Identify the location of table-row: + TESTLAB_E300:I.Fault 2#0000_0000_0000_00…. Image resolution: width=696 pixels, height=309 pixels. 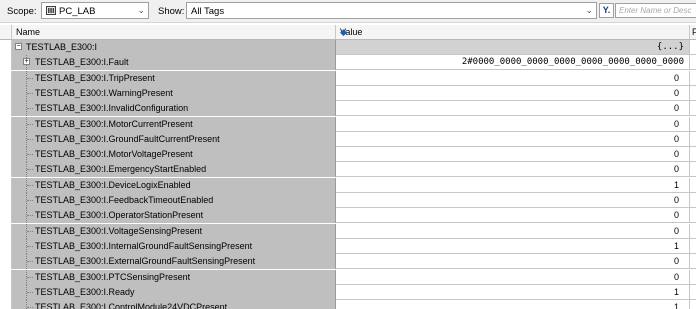
(348, 63).